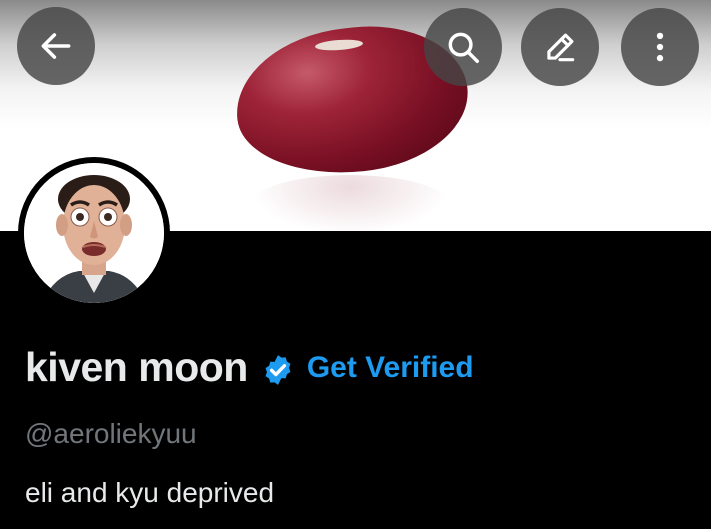  I want to click on arrow-left-icon, so click(56, 46).